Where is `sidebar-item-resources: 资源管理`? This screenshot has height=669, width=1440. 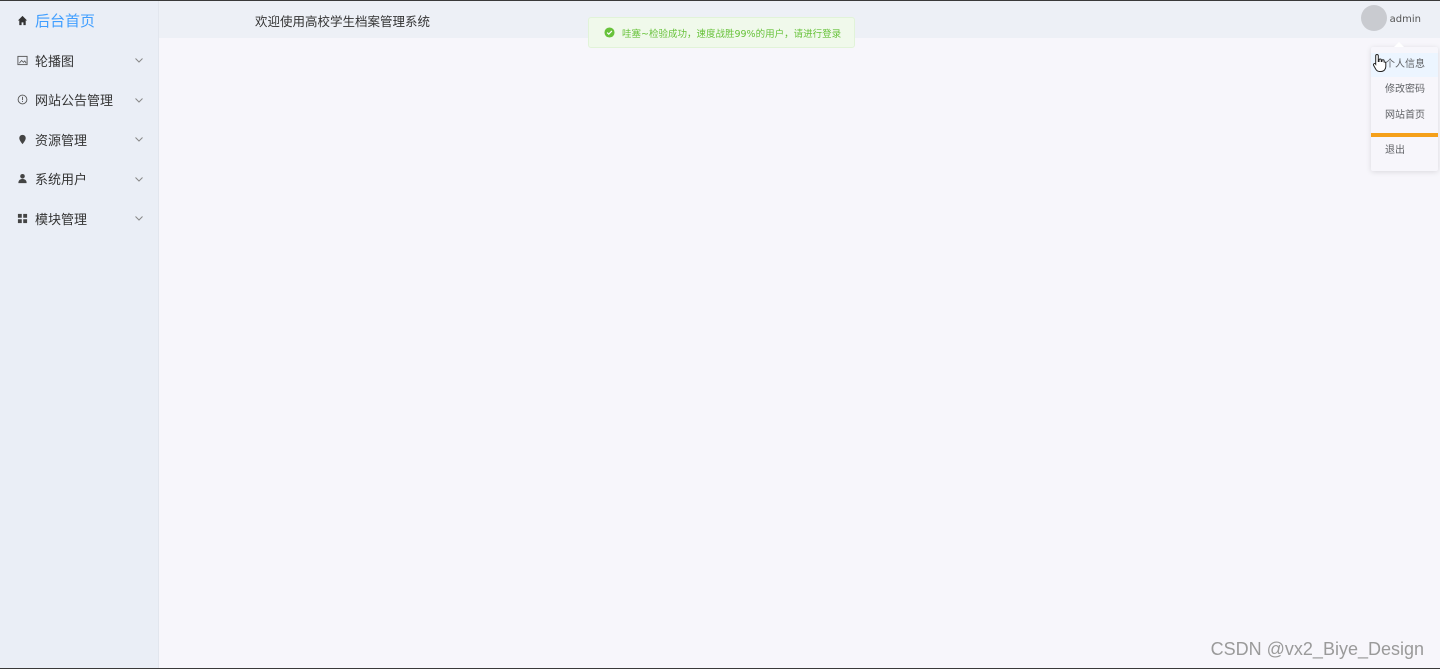 sidebar-item-resources: 资源管理 is located at coordinates (79, 140).